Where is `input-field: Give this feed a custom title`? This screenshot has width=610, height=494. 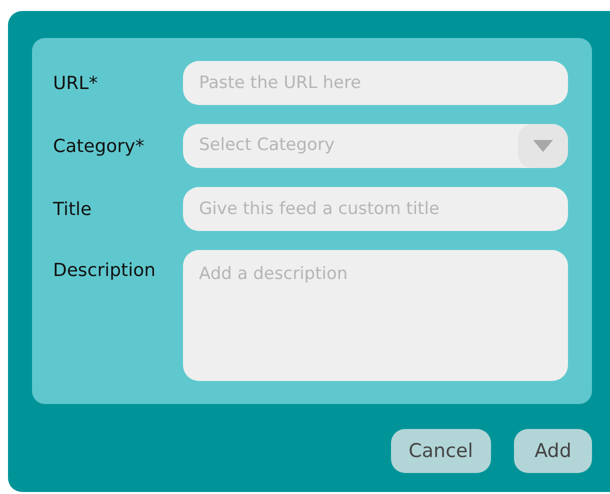 input-field: Give this feed a custom title is located at coordinates (375, 209).